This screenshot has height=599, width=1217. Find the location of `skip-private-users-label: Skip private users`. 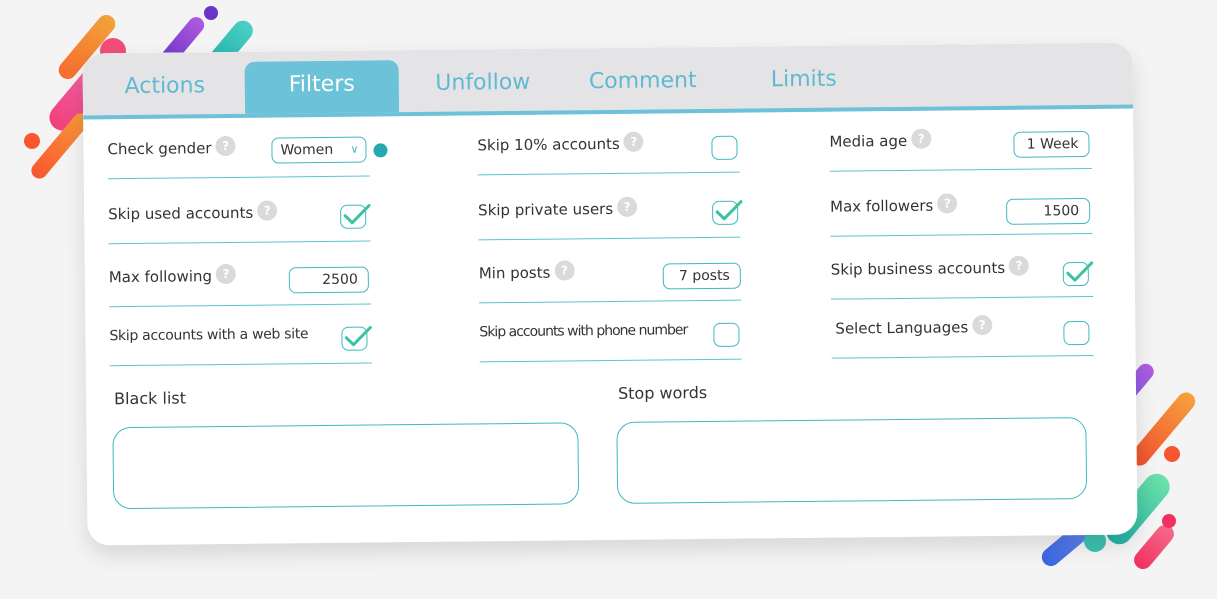

skip-private-users-label: Skip private users is located at coordinates (546, 209).